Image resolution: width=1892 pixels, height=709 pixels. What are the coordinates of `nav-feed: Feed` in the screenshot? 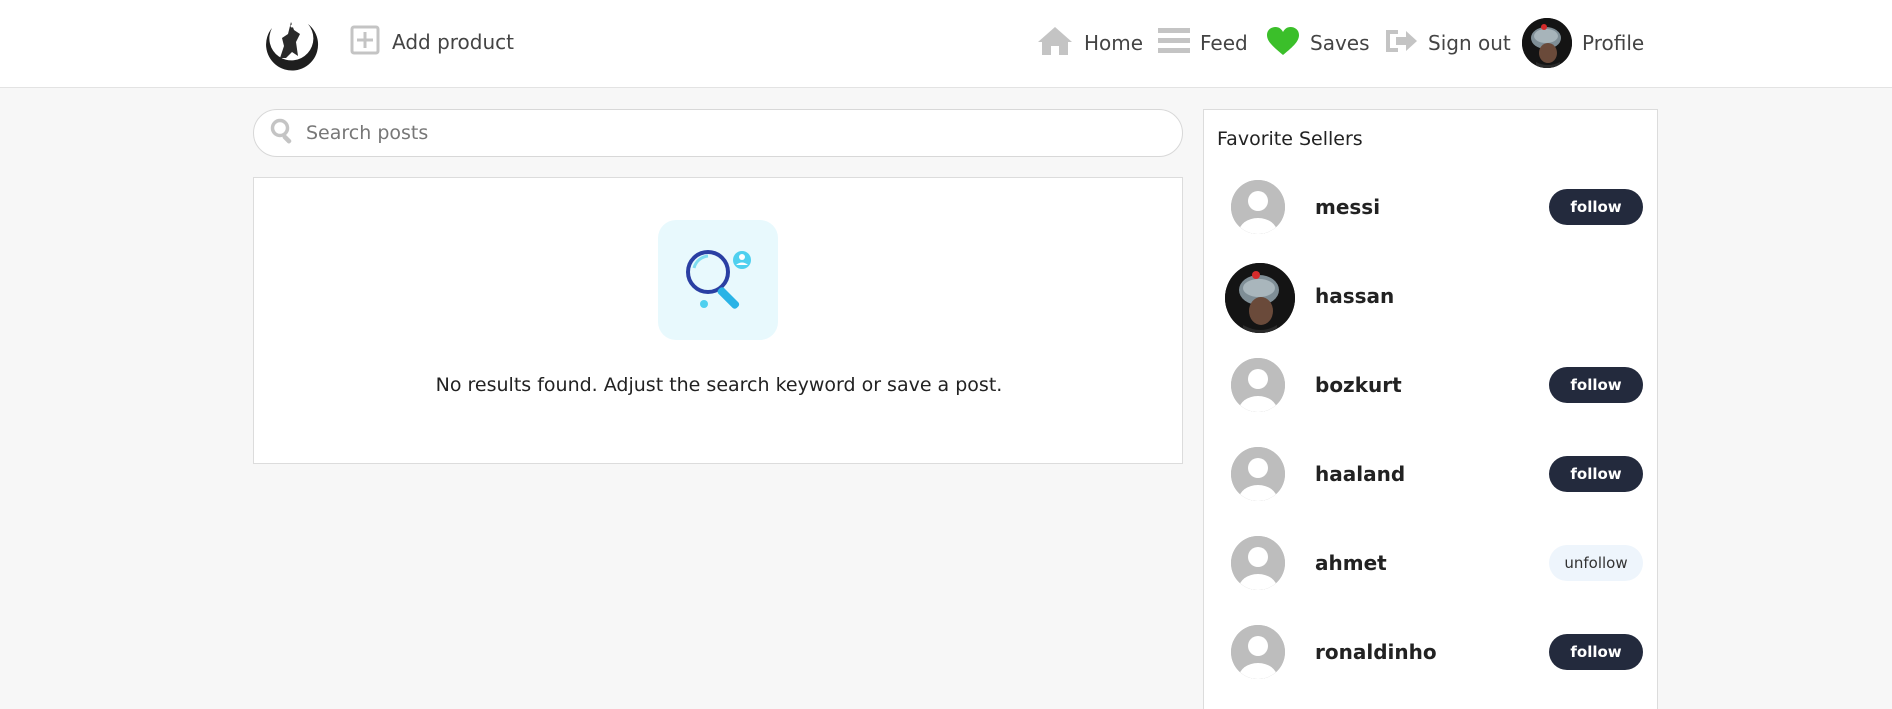 It's located at (1203, 43).